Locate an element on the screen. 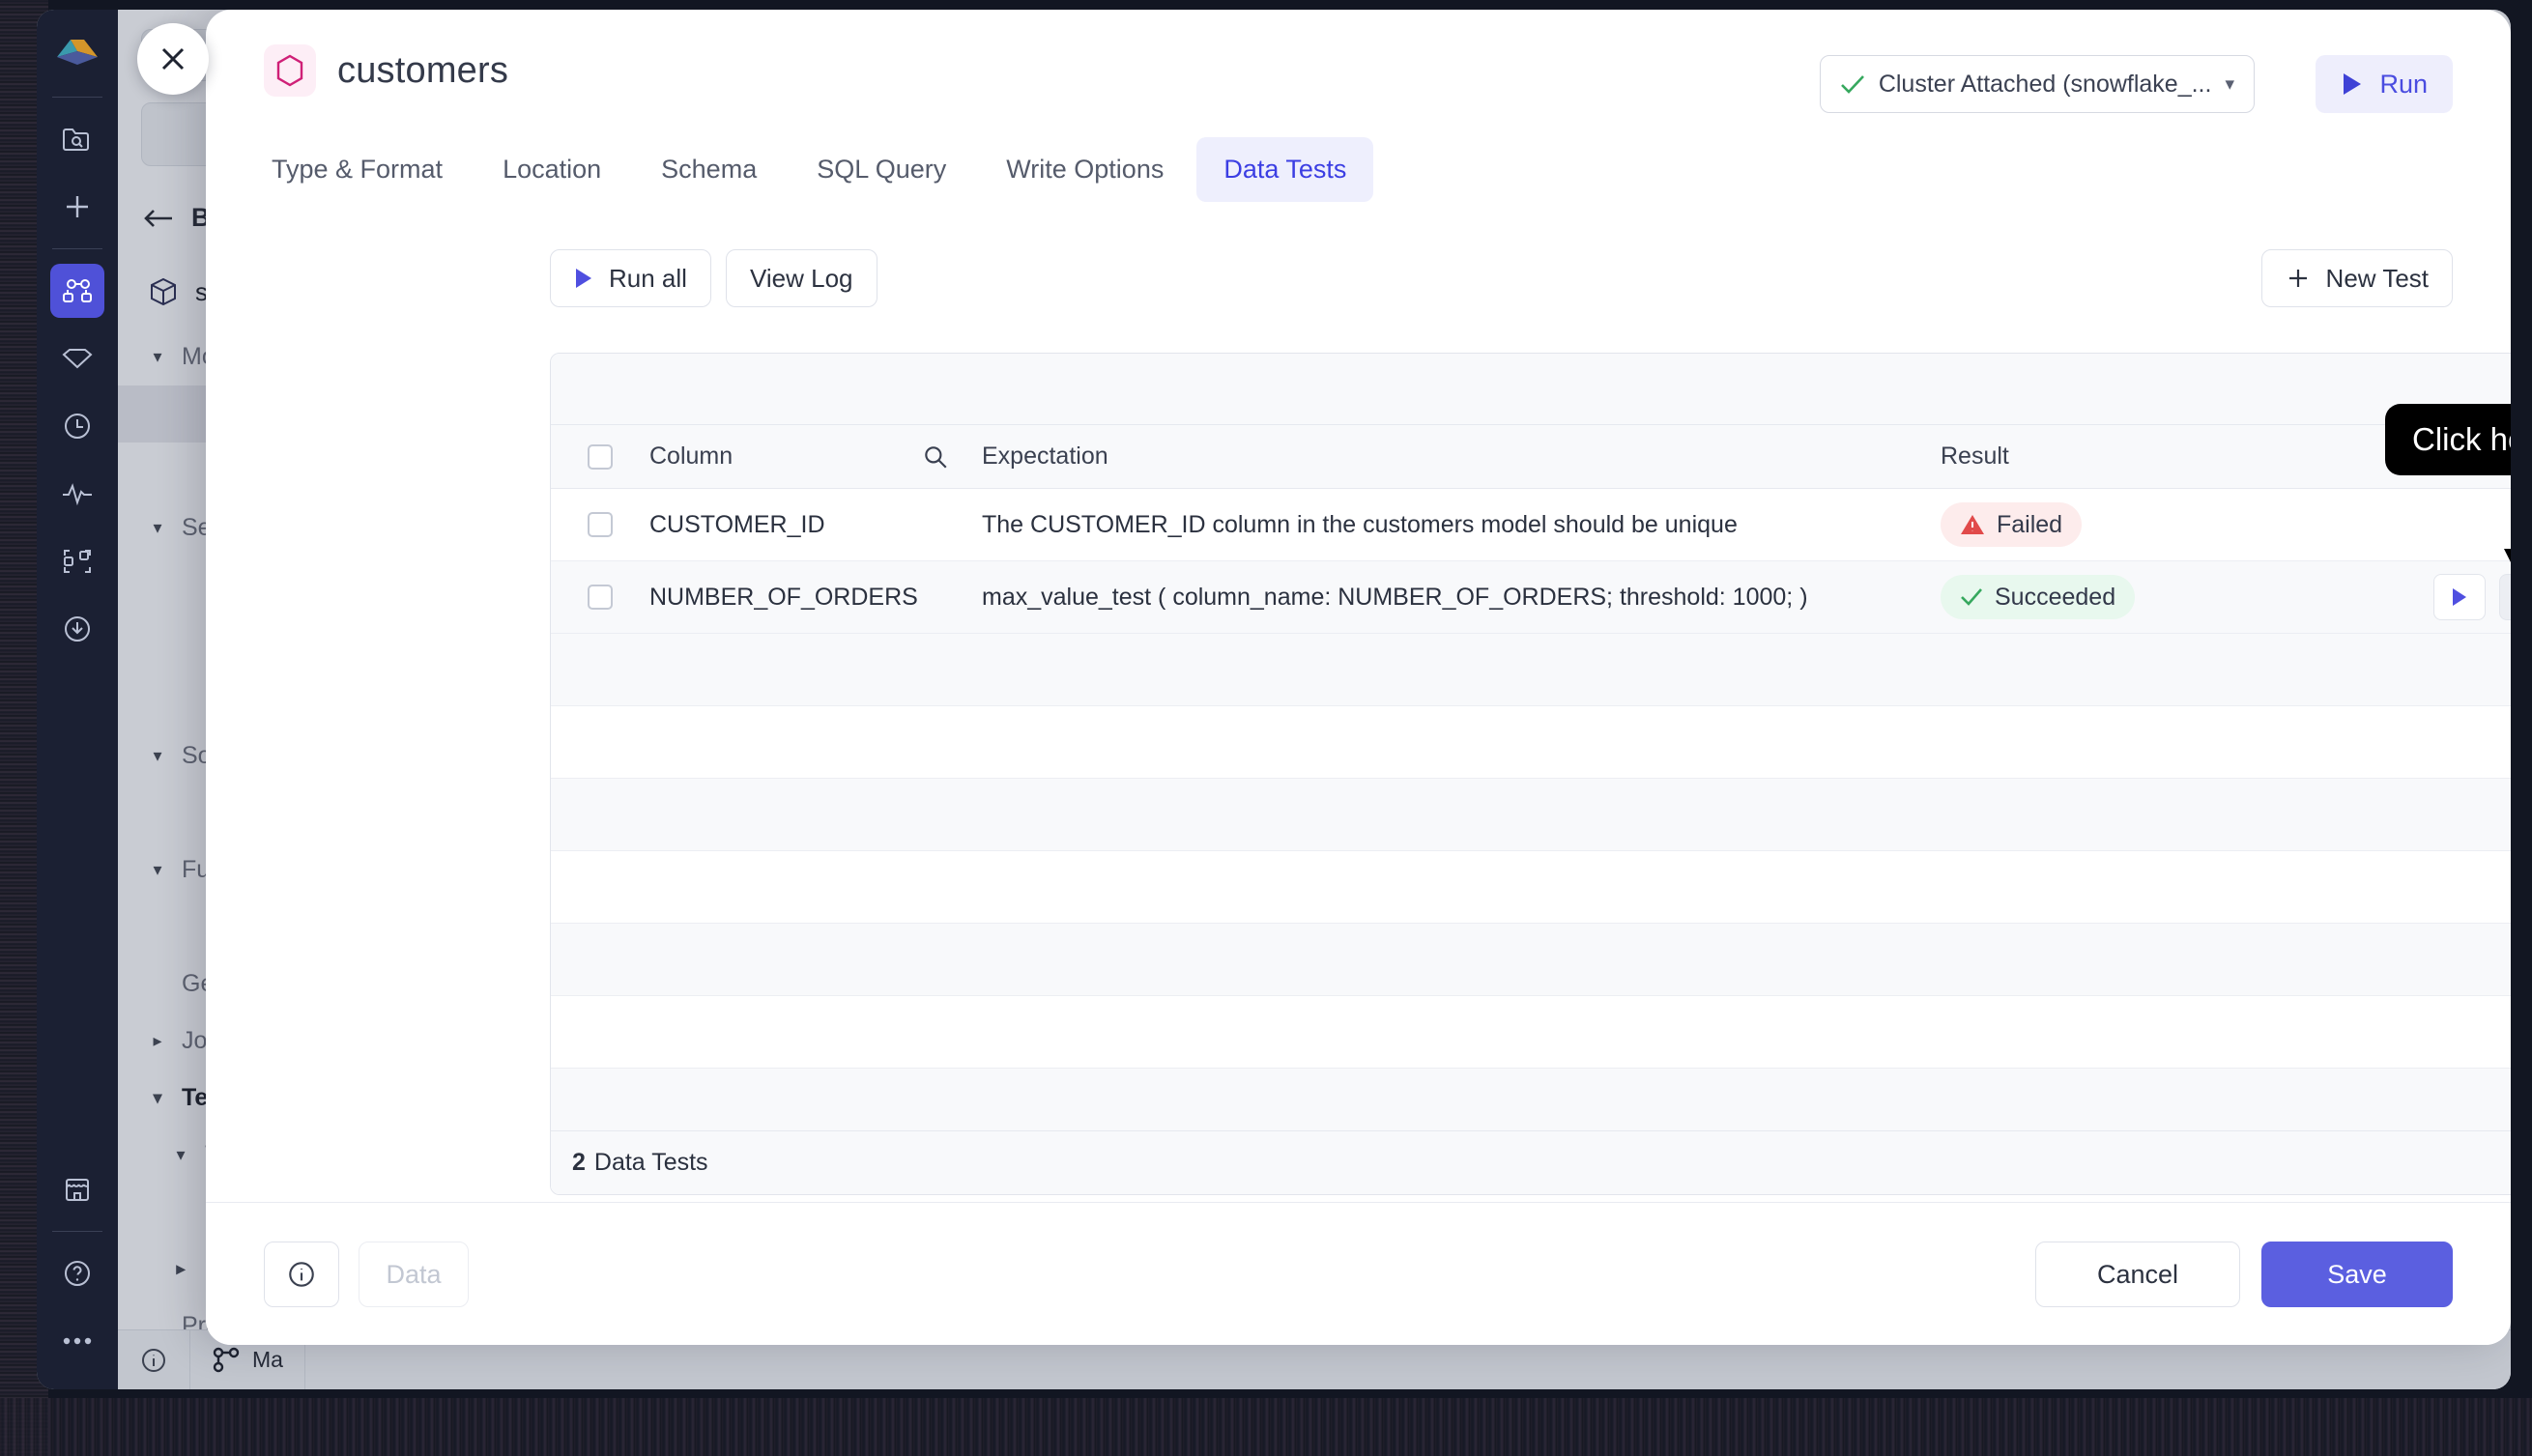 The width and height of the screenshot is (2532, 1456). row-result: Failed is located at coordinates (2143, 524).